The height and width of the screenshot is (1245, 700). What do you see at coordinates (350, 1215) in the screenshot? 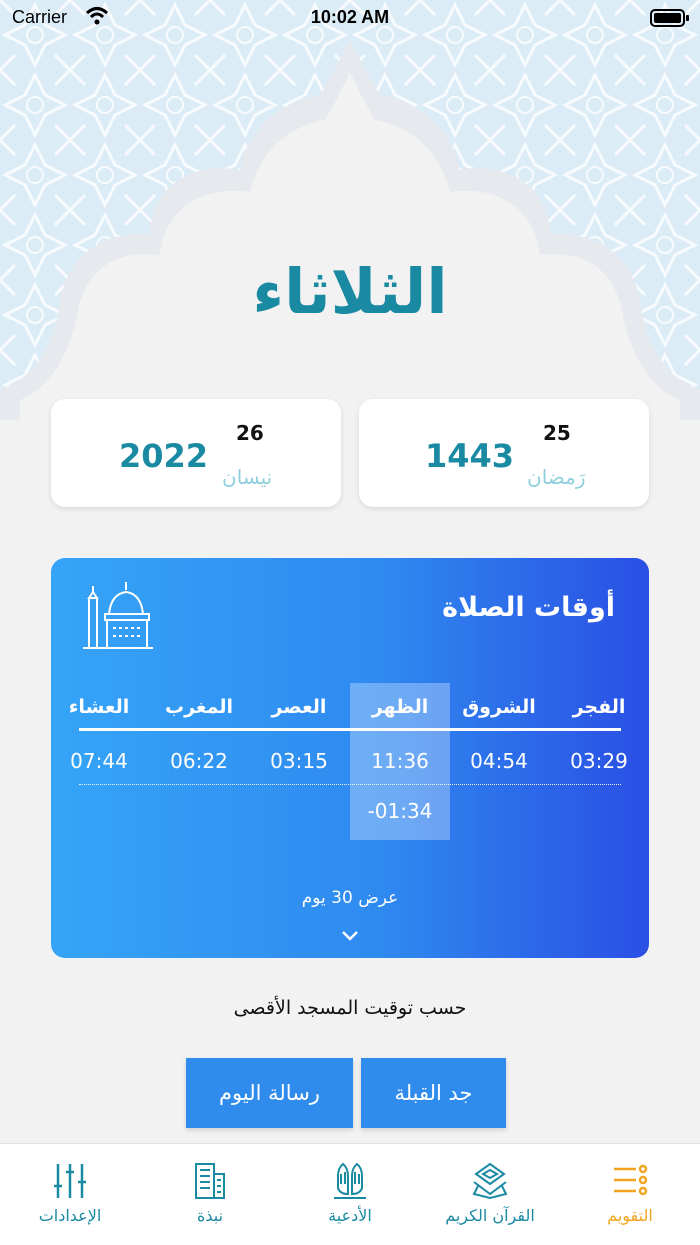
I see `tab-duas-label: الأدعية` at bounding box center [350, 1215].